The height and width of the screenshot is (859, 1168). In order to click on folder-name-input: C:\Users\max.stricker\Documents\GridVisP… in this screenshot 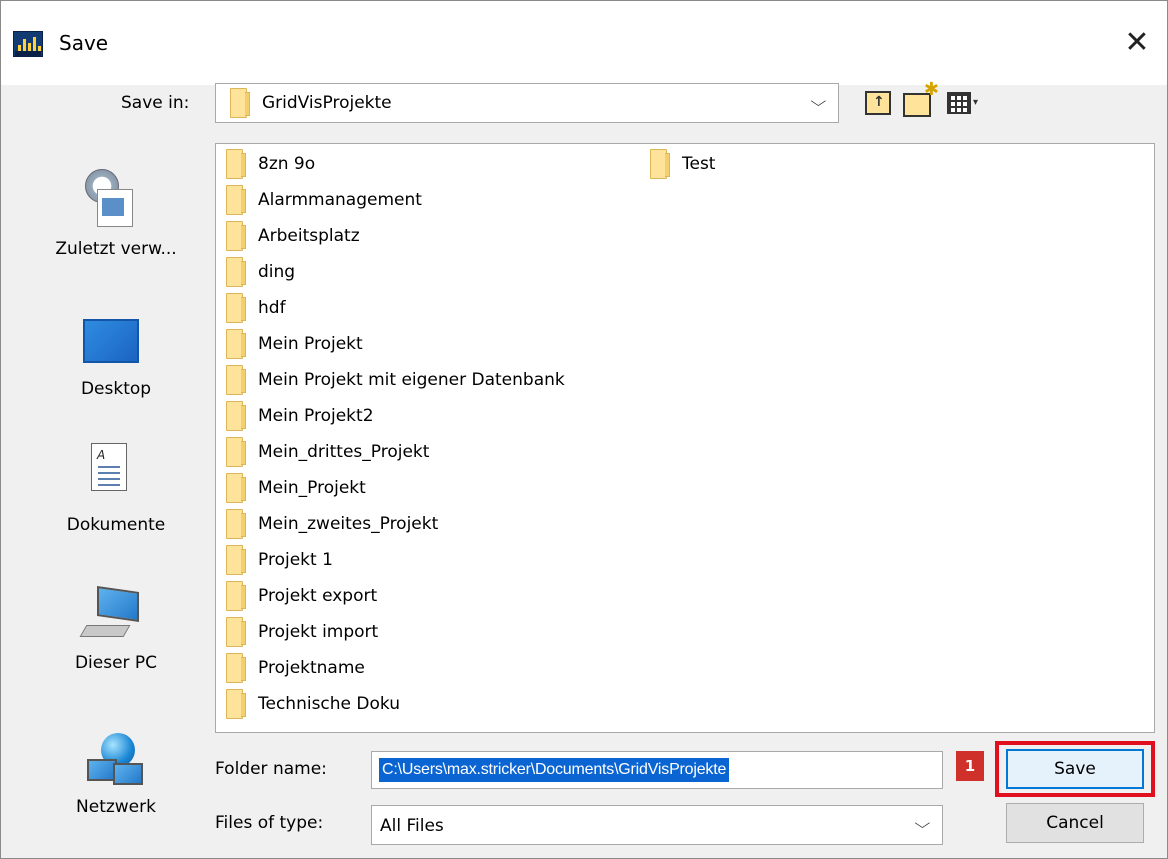, I will do `click(657, 770)`.